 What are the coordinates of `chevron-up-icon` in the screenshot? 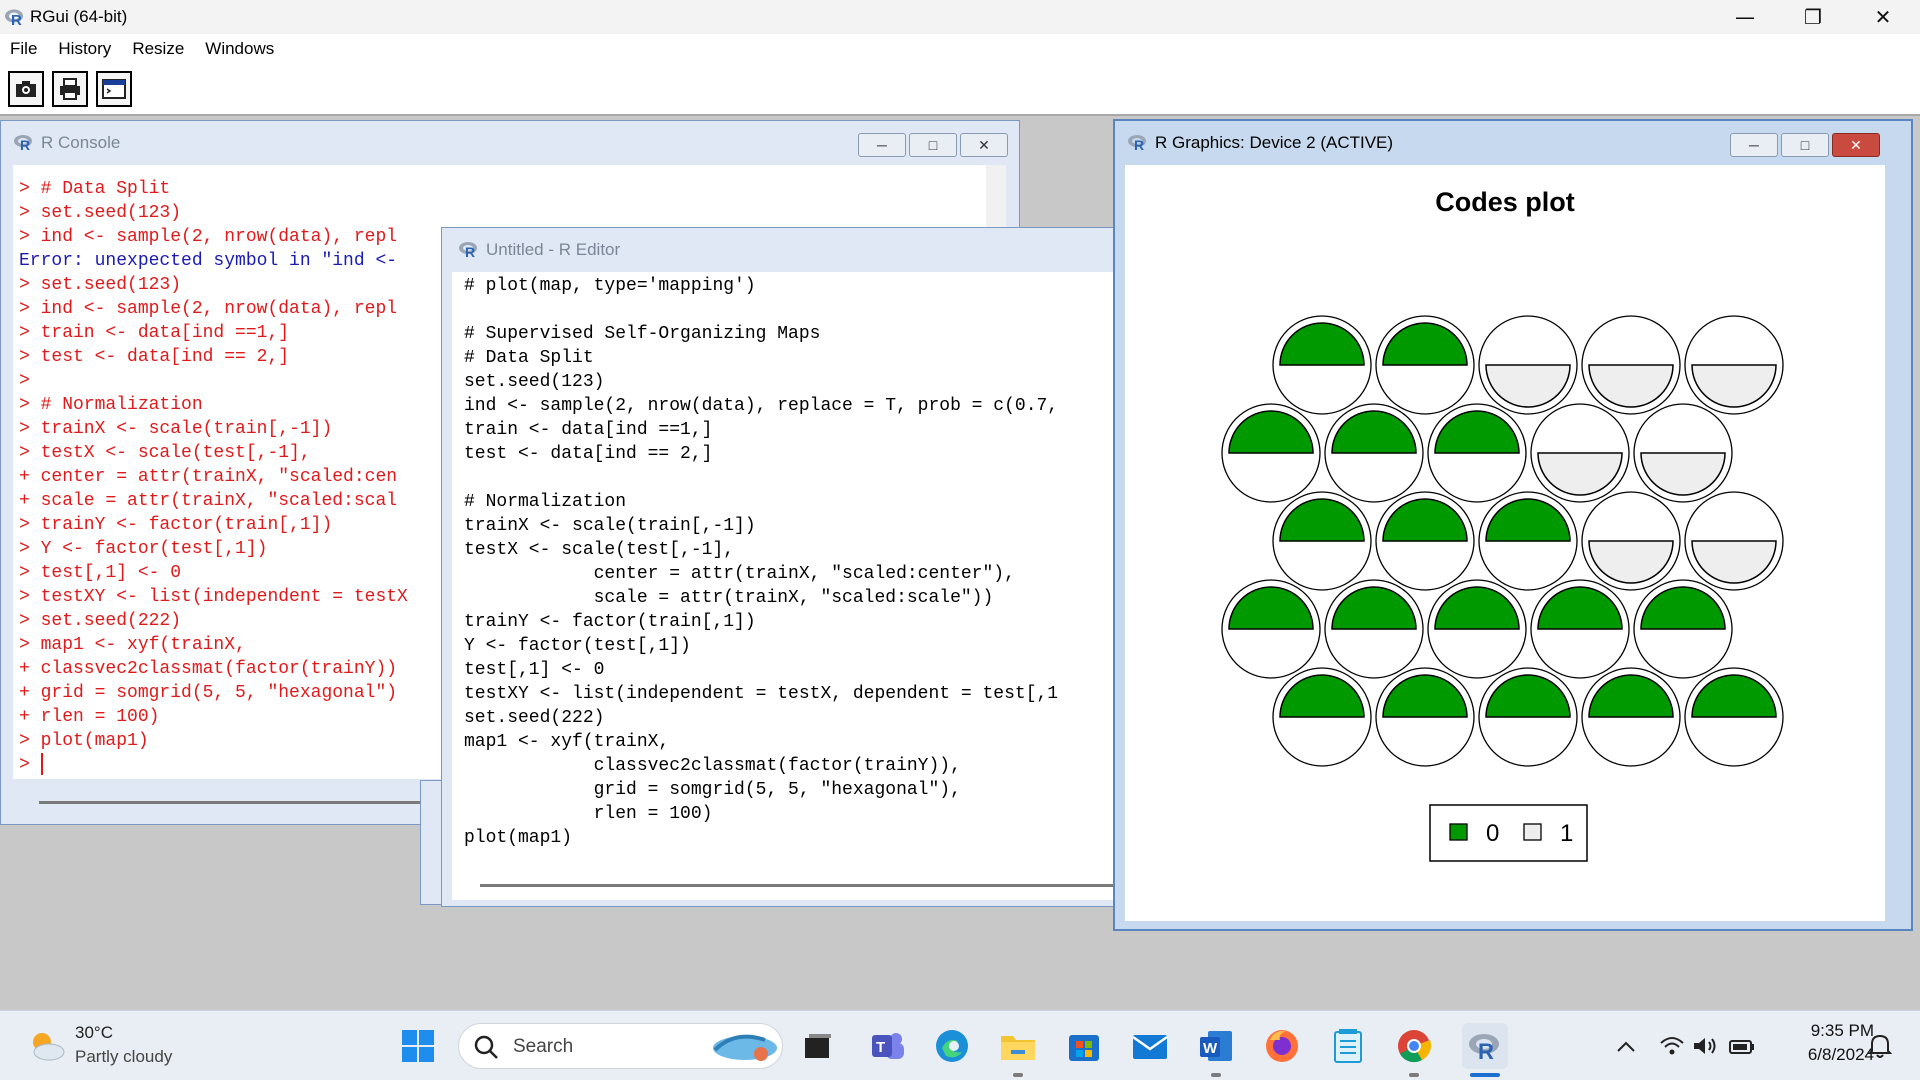 It's located at (1626, 1046).